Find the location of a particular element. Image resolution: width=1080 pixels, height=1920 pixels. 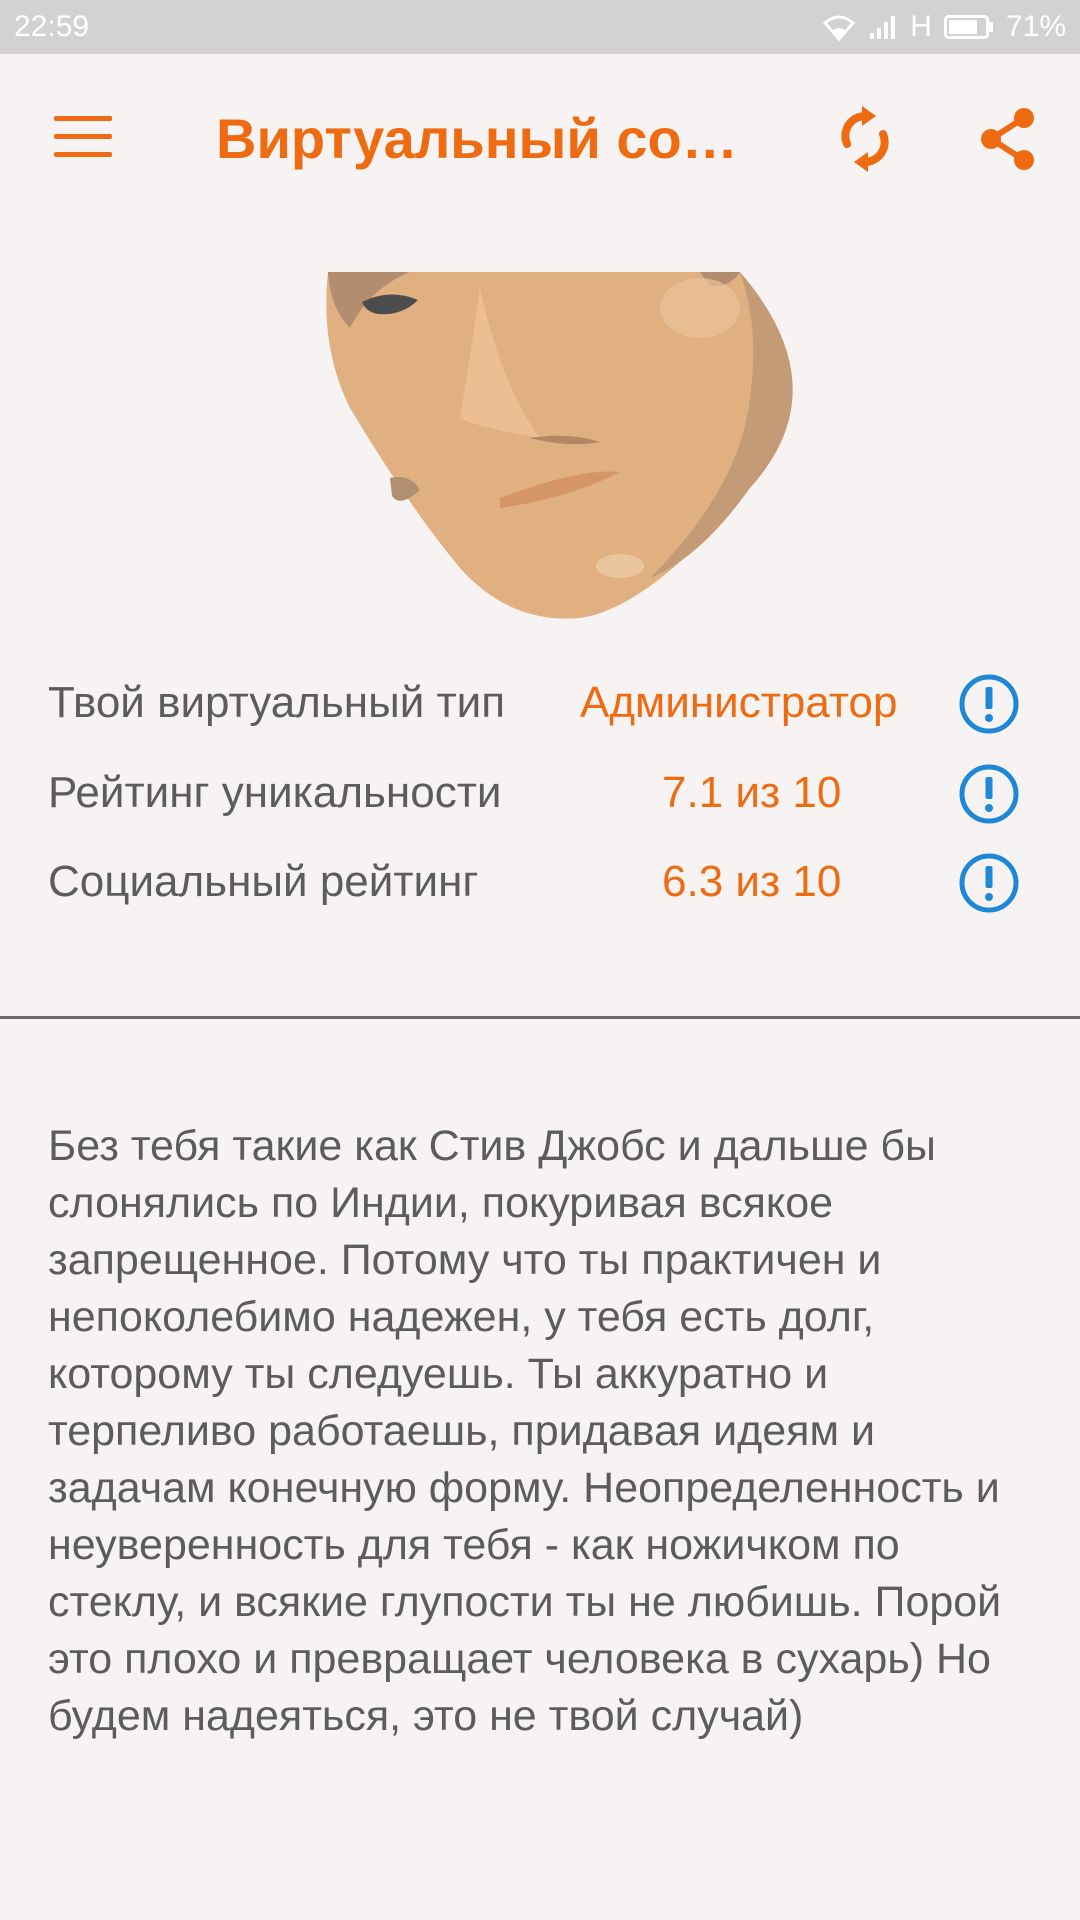

status-icons: H 71% is located at coordinates (944, 27).